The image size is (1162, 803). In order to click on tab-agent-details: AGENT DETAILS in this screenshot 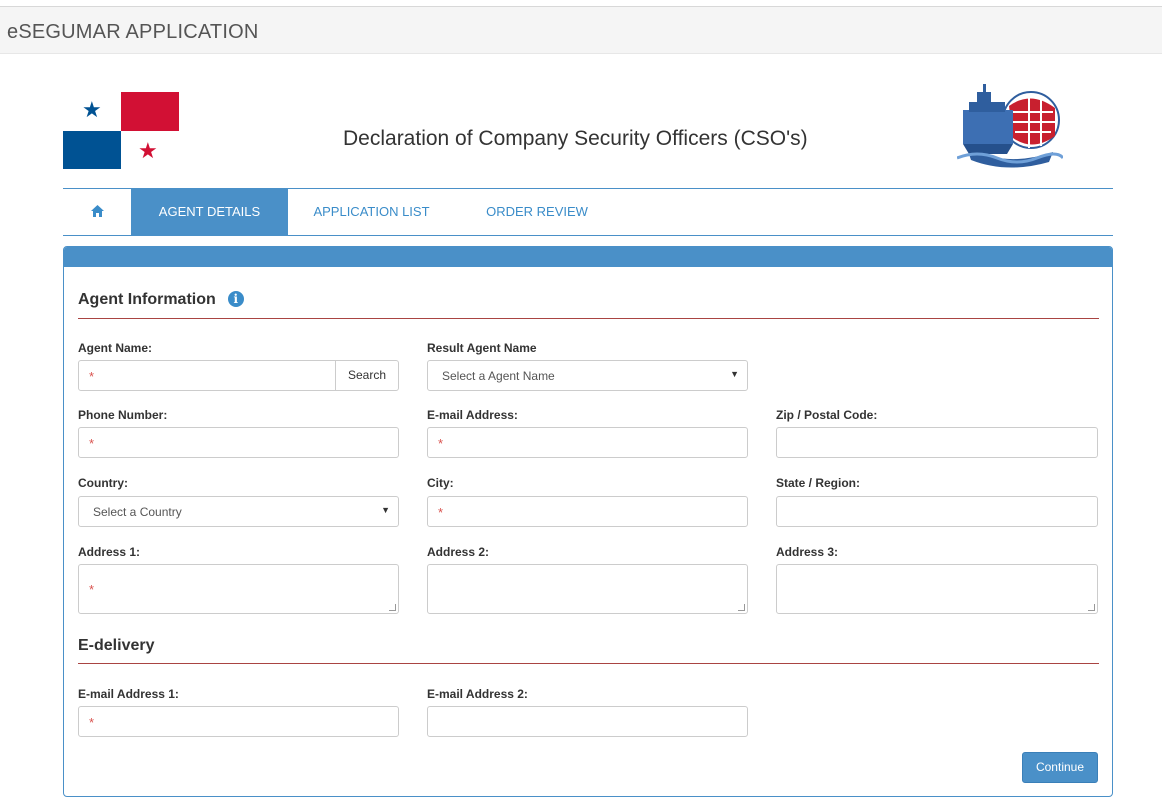, I will do `click(209, 212)`.